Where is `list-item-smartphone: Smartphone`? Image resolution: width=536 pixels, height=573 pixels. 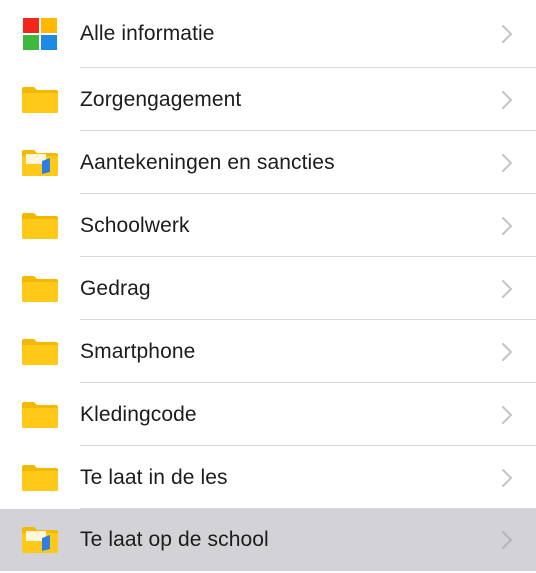
list-item-smartphone: Smartphone is located at coordinates (268, 351).